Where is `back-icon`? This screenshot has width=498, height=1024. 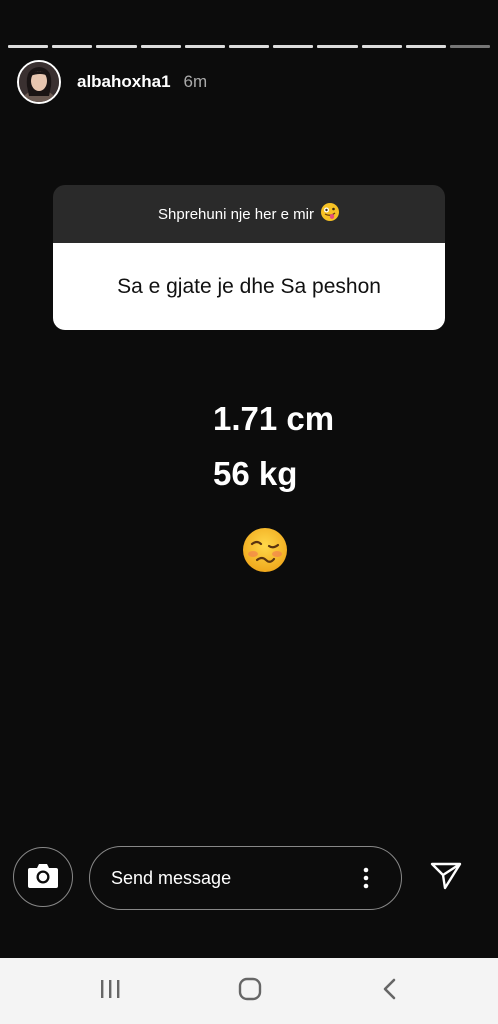 back-icon is located at coordinates (390, 991).